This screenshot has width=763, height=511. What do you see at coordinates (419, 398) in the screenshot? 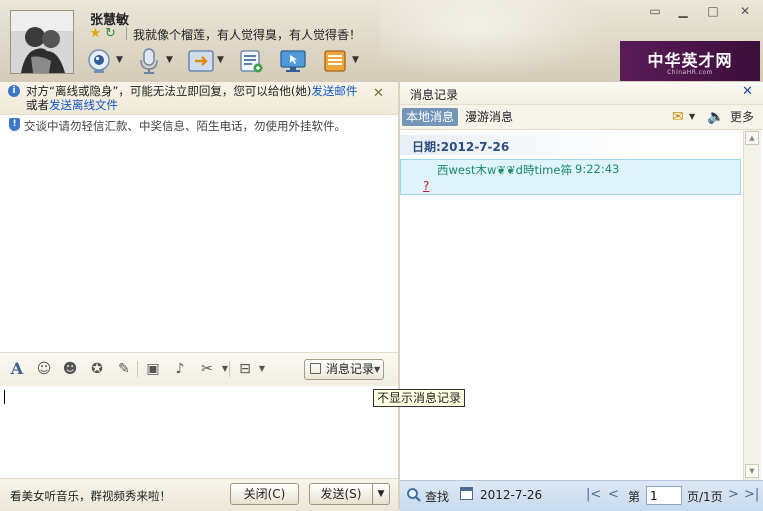
I see `history-tooltip: 不显示消息记录` at bounding box center [419, 398].